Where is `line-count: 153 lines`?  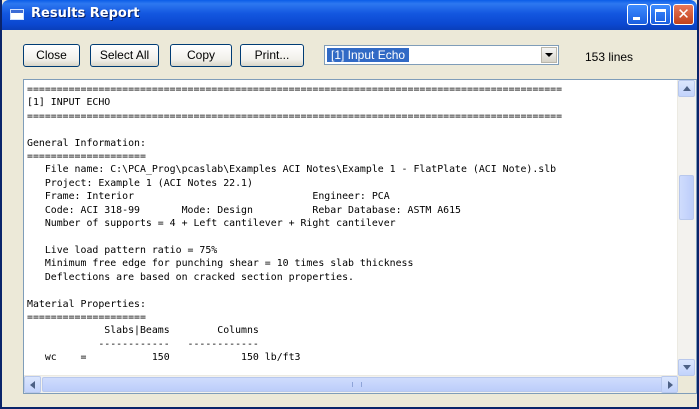 line-count: 153 lines is located at coordinates (609, 57).